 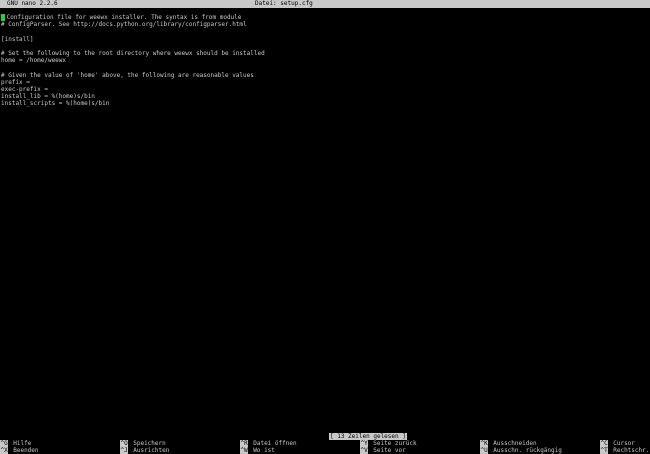 What do you see at coordinates (19, 450) in the screenshot?
I see `shortcut-exit: ^X Beenden` at bounding box center [19, 450].